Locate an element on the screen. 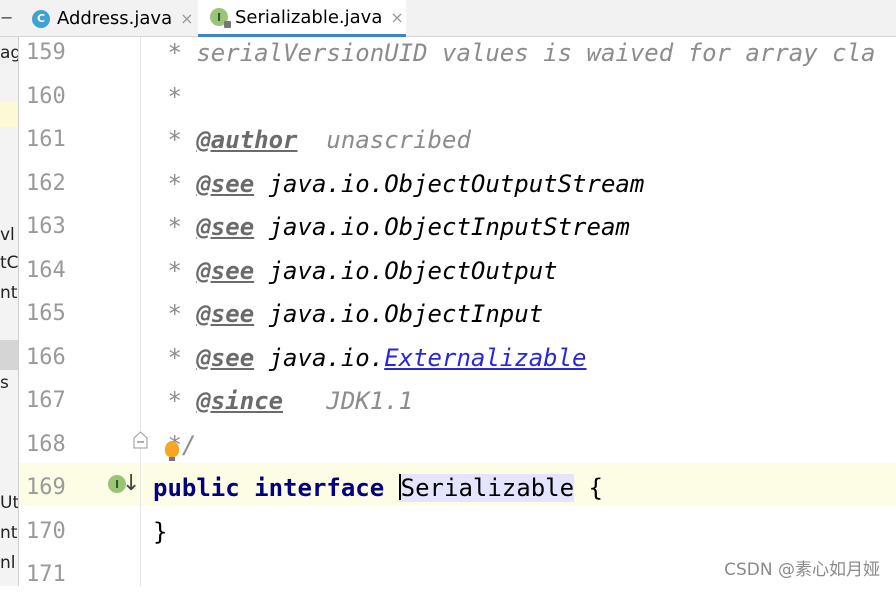 This screenshot has height=595, width=896. line-number: 160 is located at coordinates (46, 96).